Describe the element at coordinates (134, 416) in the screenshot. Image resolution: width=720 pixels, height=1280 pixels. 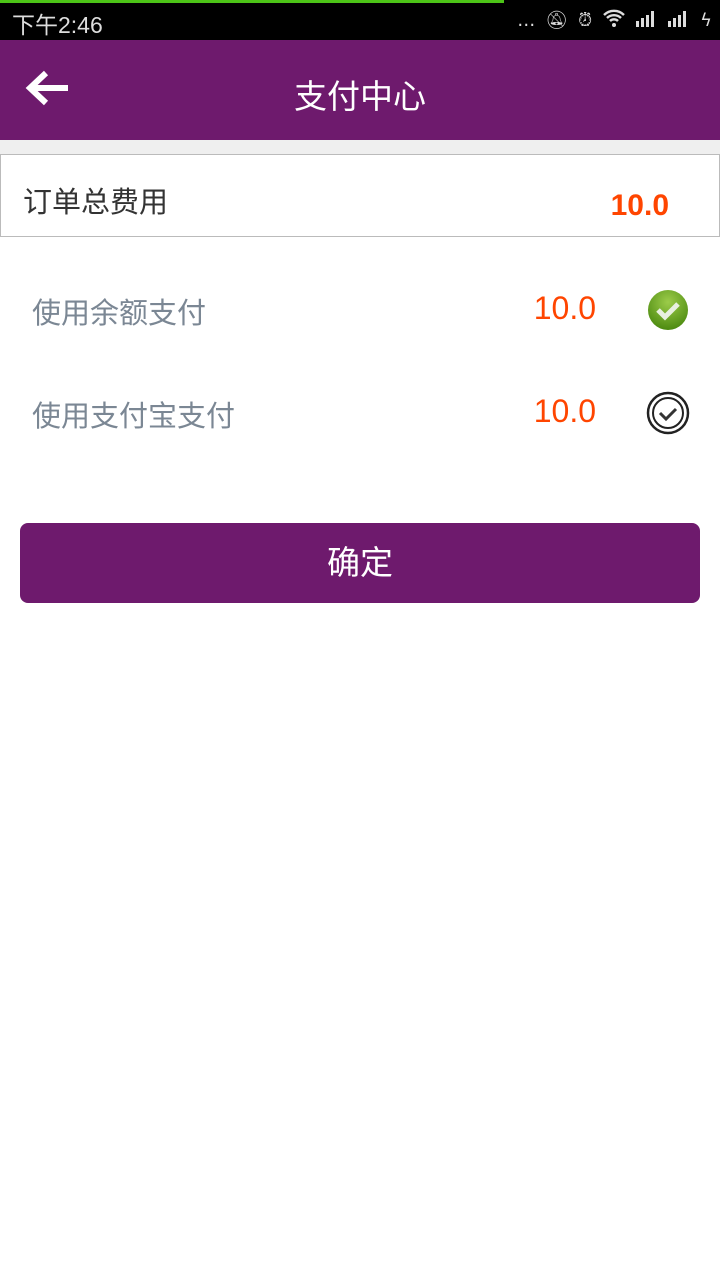
I see `payment-option-label: 使用支付宝支付` at that location.